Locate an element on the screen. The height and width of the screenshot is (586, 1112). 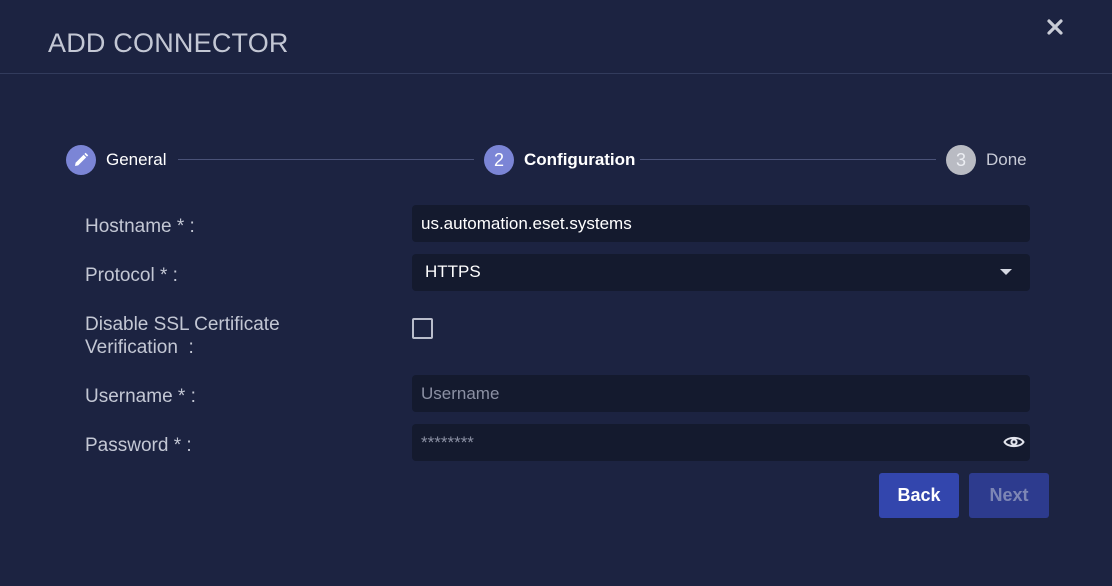
dialog-title: ADD CONNECTOR is located at coordinates (168, 43).